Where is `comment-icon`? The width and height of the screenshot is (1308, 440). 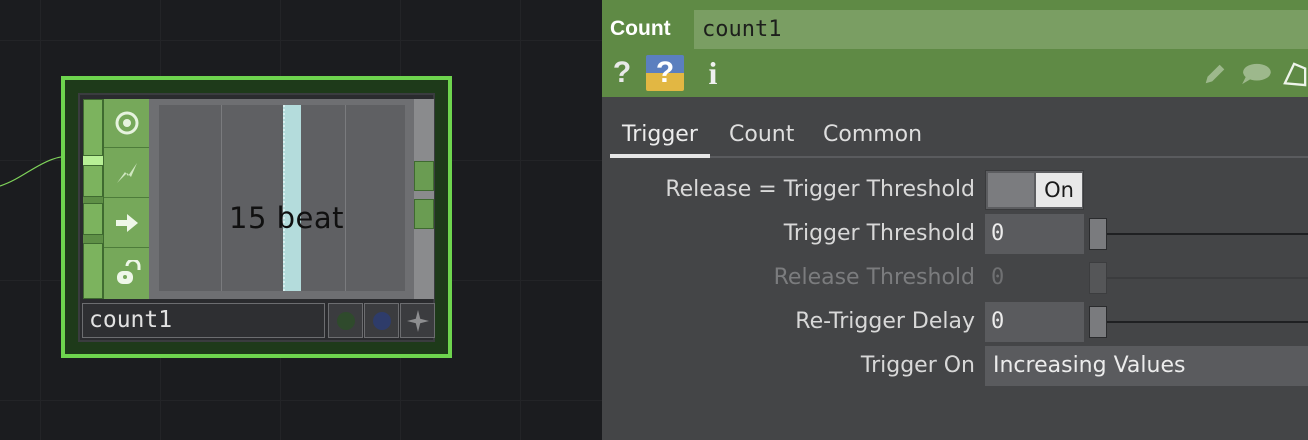
comment-icon is located at coordinates (1256, 74).